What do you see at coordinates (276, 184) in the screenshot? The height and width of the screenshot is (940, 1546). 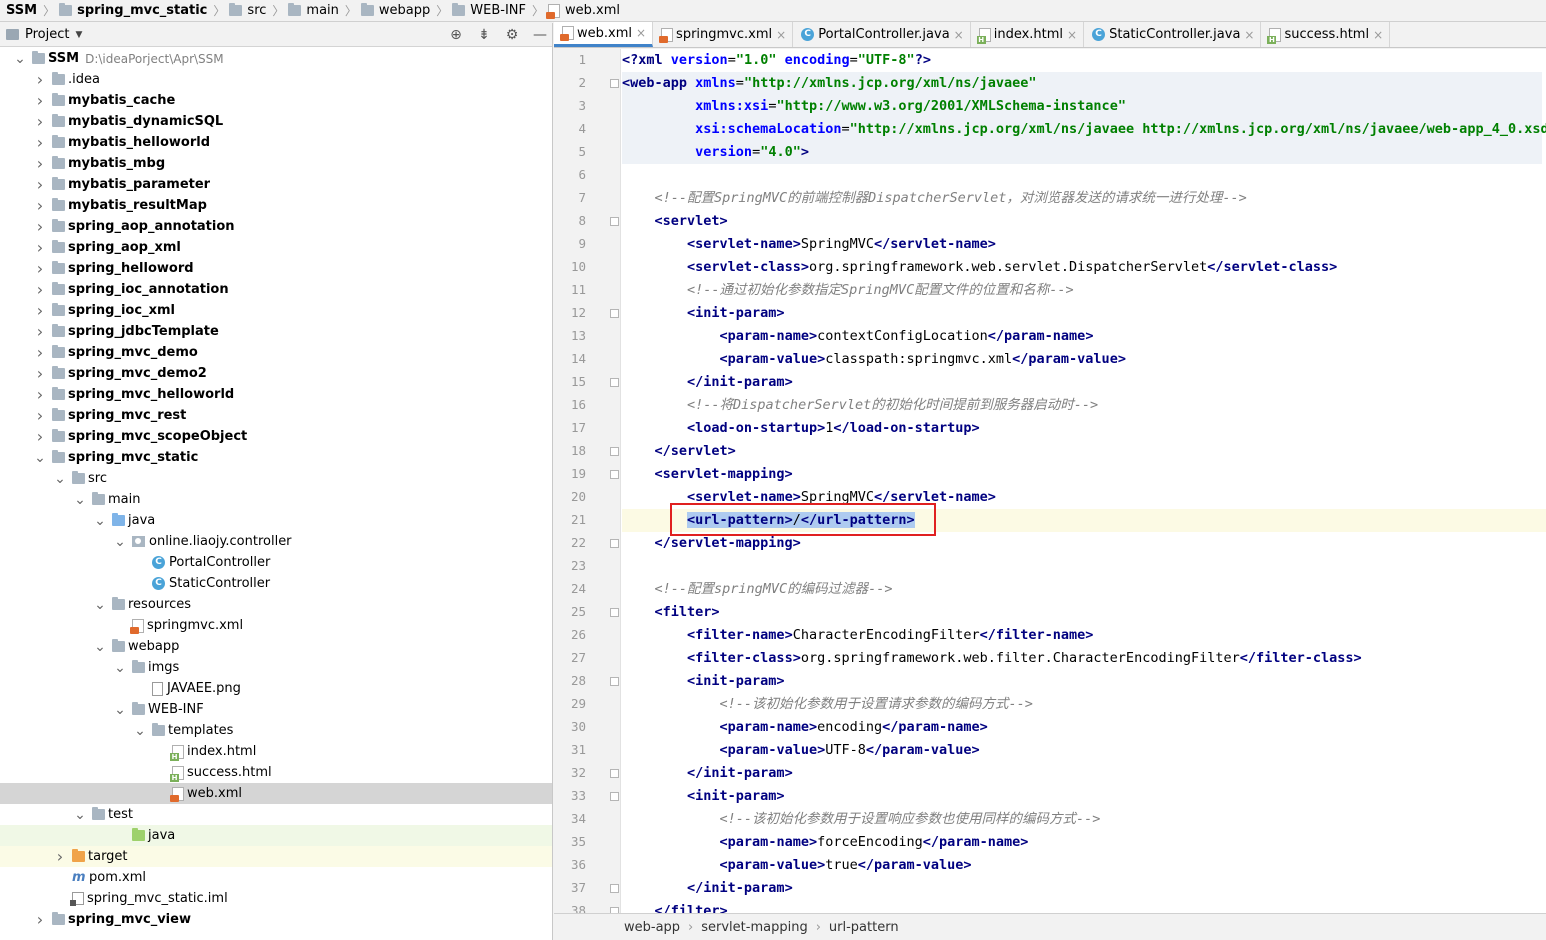 I see `tree-row: › mybatis_parameter` at bounding box center [276, 184].